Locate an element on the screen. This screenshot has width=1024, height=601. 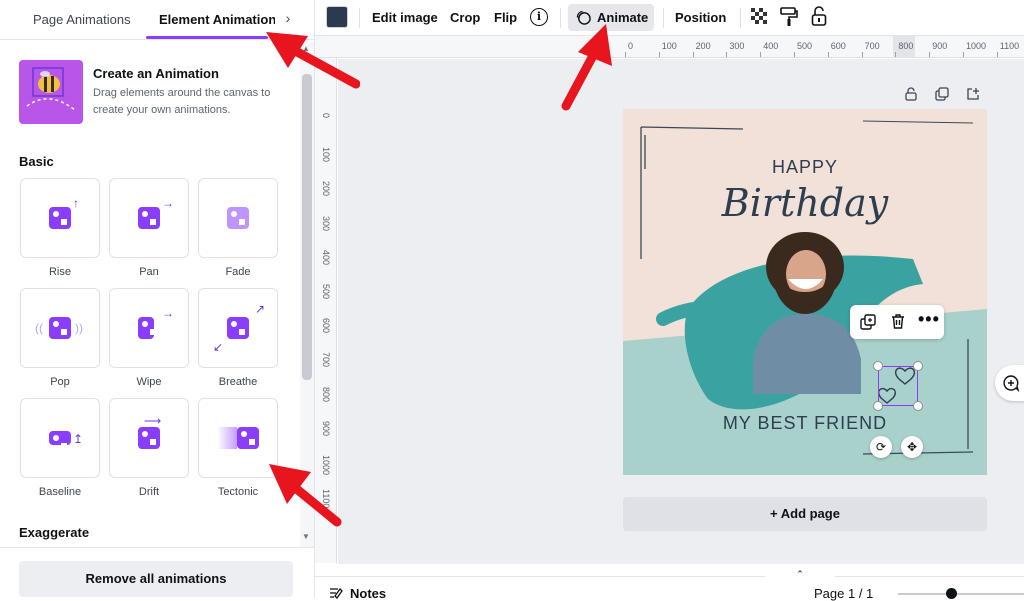
animation-label: Rise is located at coordinates (59, 272).